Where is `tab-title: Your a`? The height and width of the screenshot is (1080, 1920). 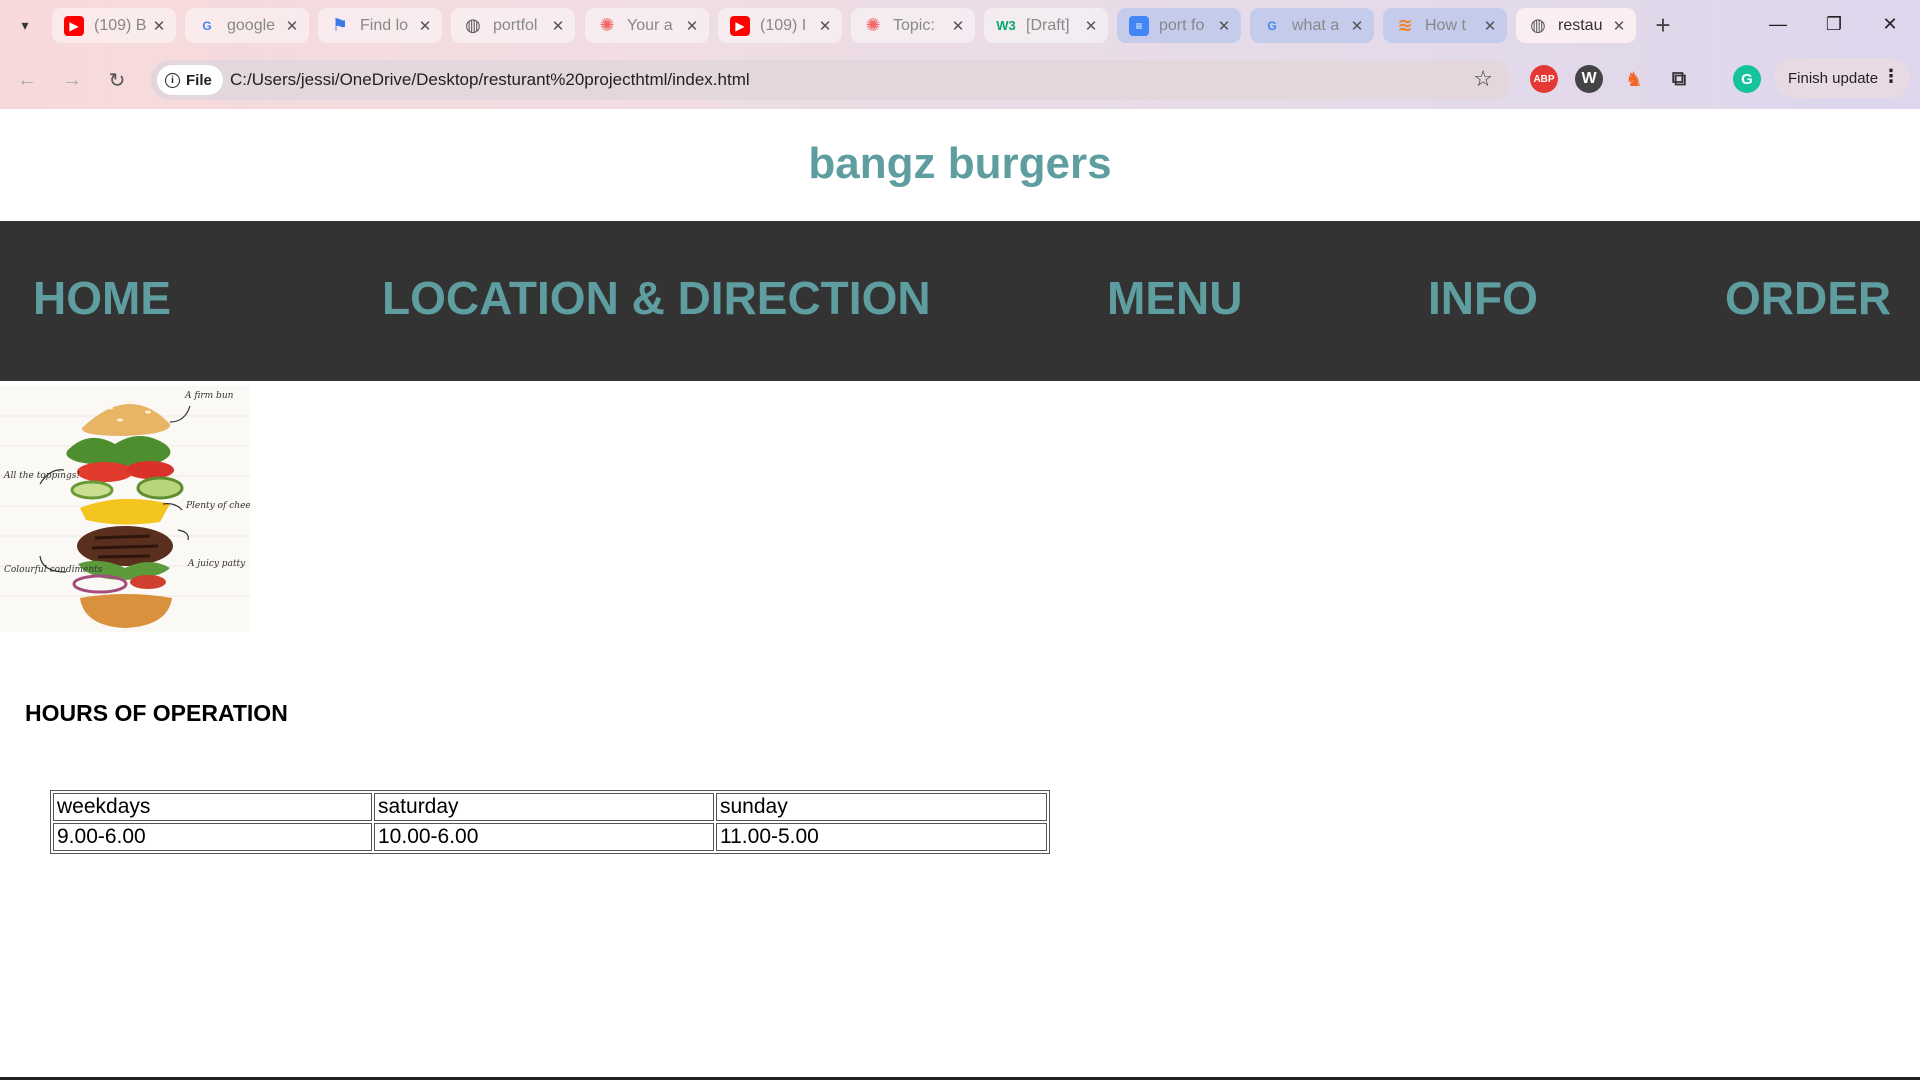
tab-title: Your a is located at coordinates (650, 25).